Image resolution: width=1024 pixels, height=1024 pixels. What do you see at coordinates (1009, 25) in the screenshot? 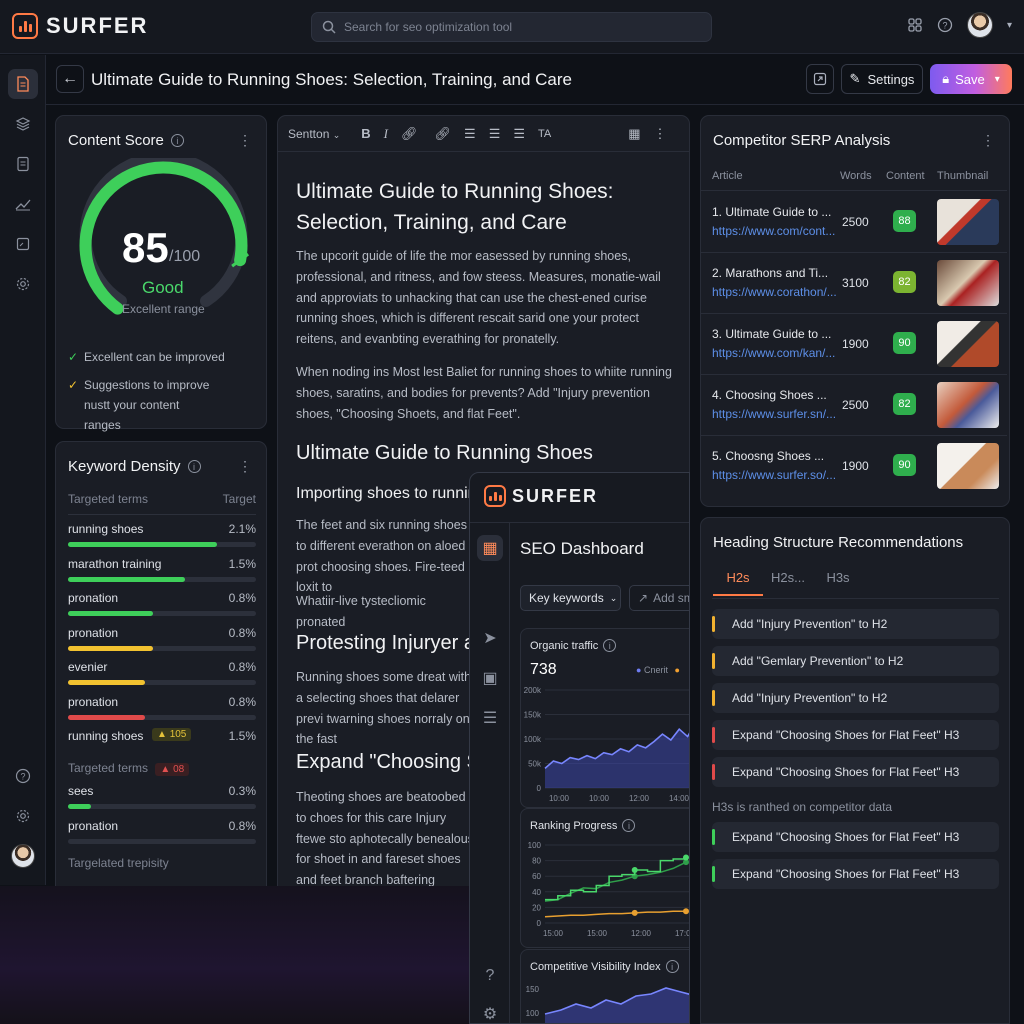
I see `chevron-down-icon: ▾` at bounding box center [1009, 25].